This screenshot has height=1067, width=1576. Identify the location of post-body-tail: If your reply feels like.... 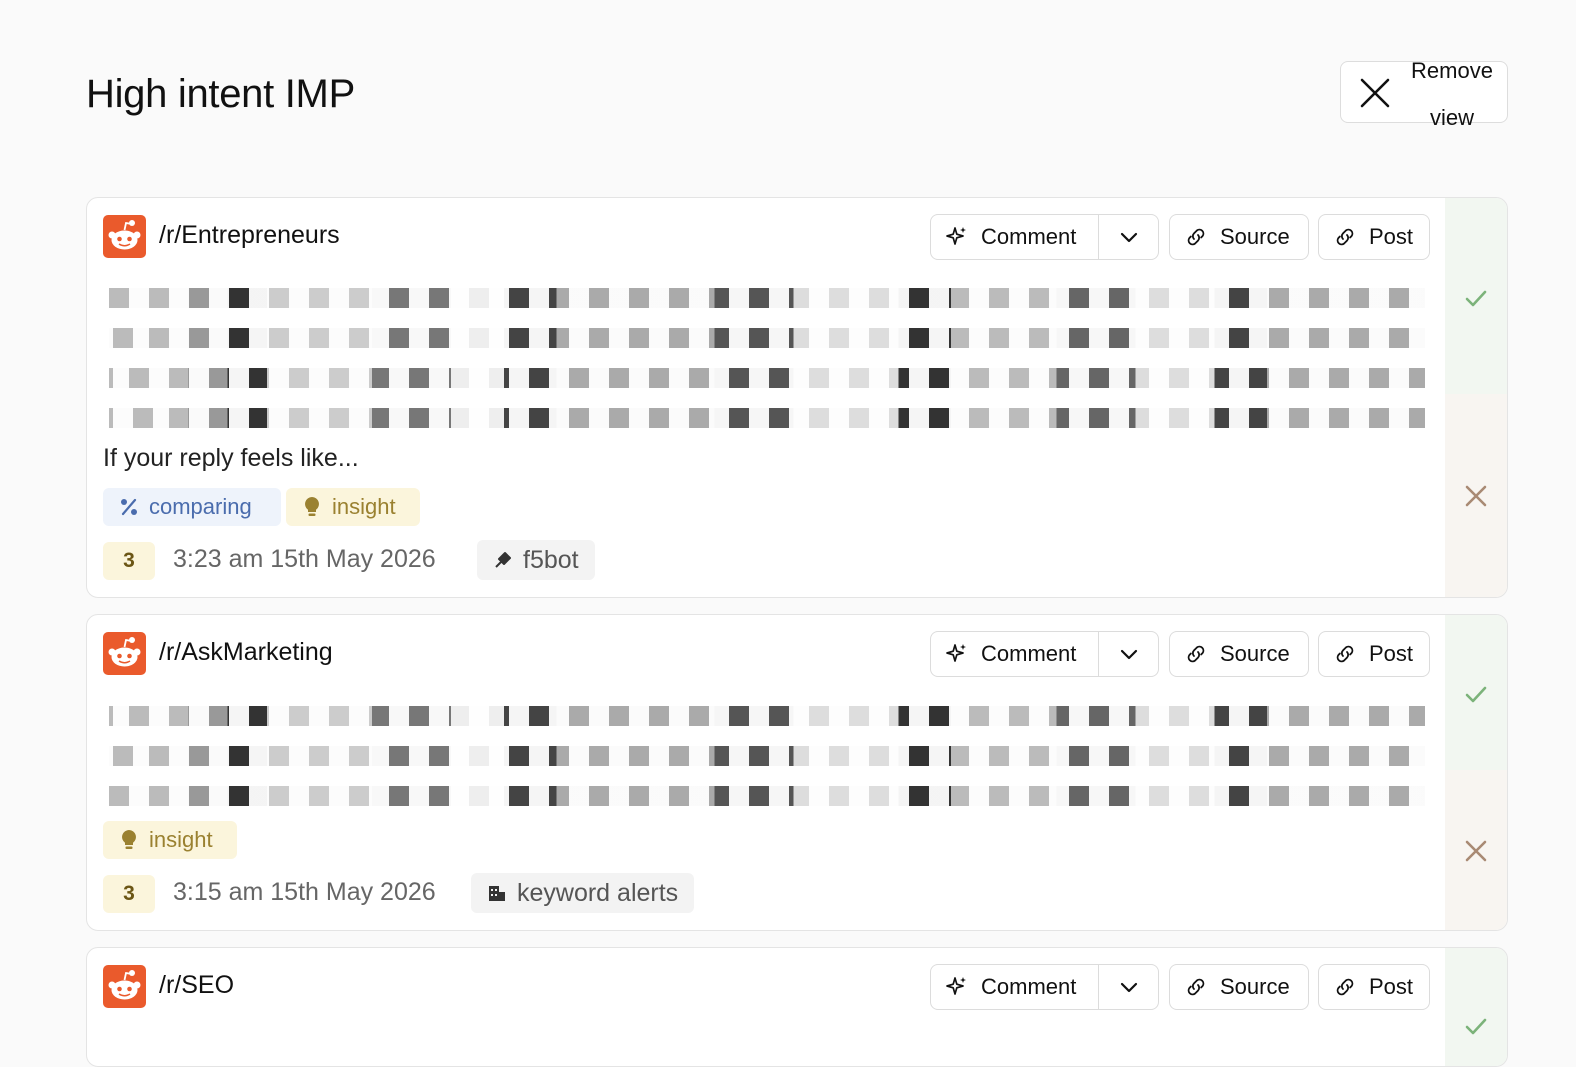
(231, 458).